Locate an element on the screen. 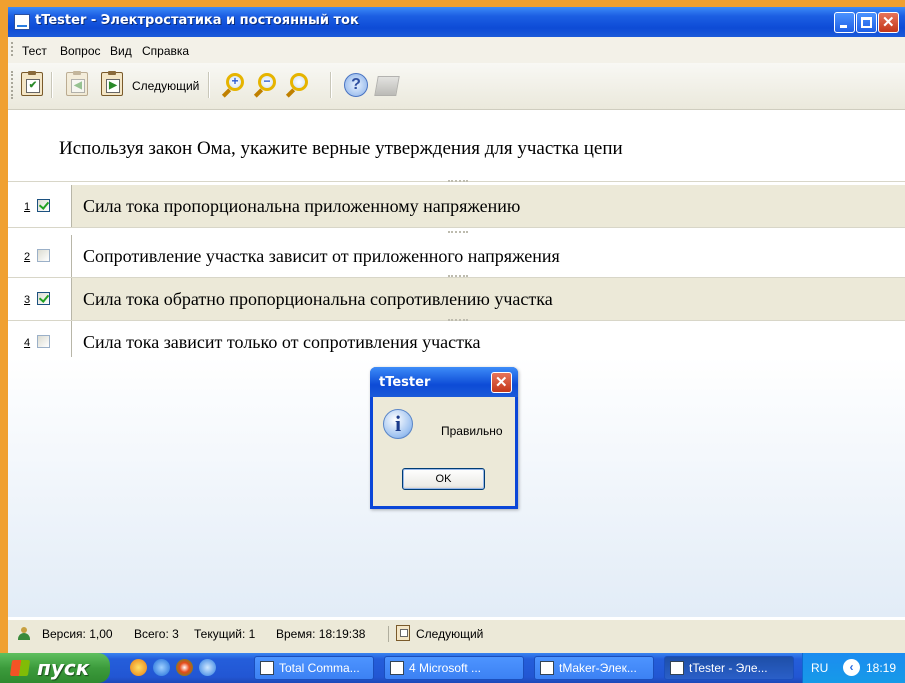  menu-question: Вопрос is located at coordinates (80, 51).